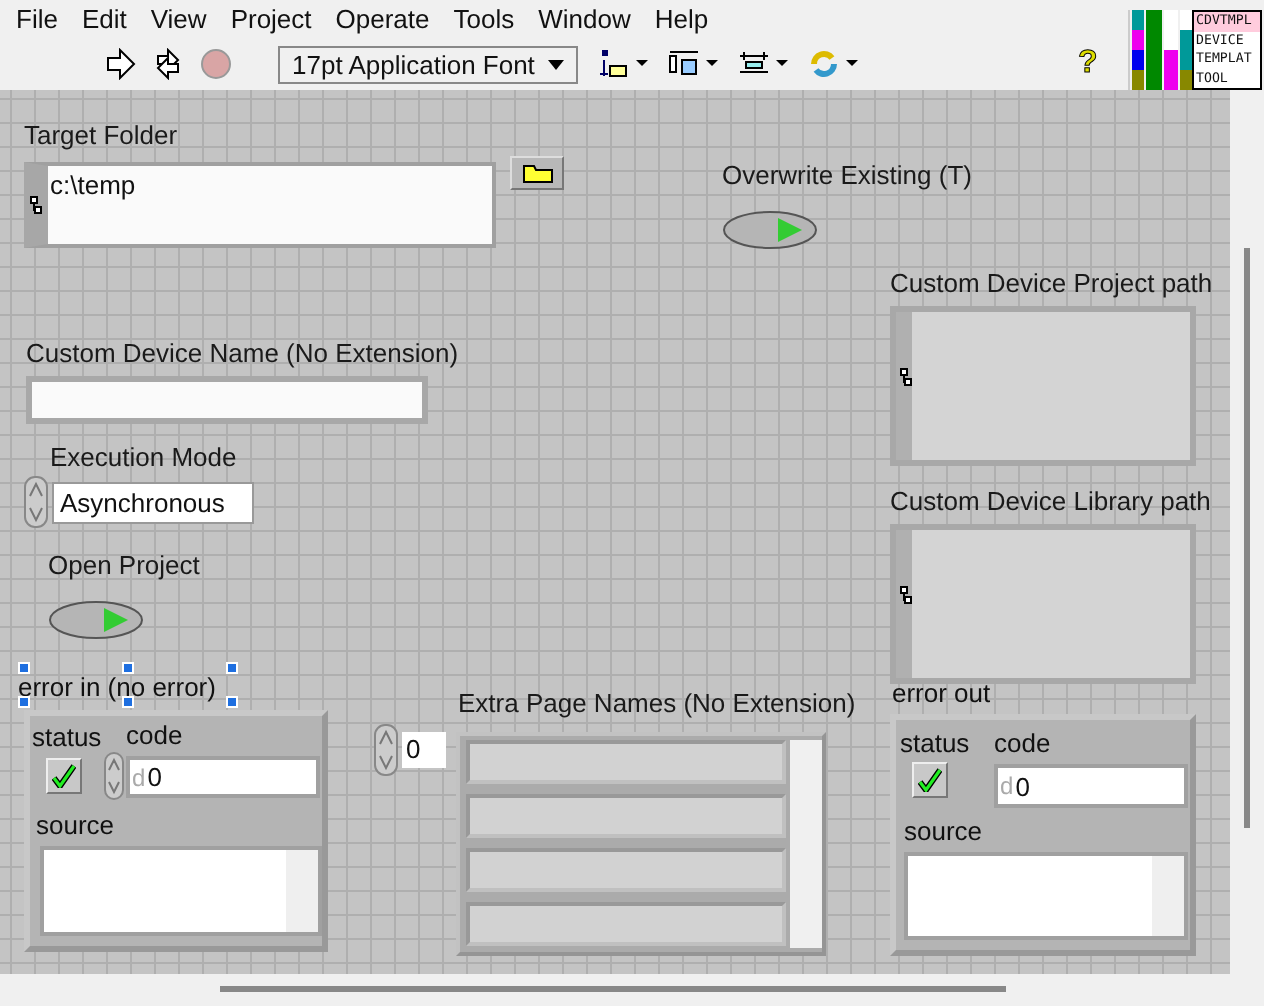  What do you see at coordinates (847, 176) in the screenshot?
I see `control-label: Overwrite Existing (T)` at bounding box center [847, 176].